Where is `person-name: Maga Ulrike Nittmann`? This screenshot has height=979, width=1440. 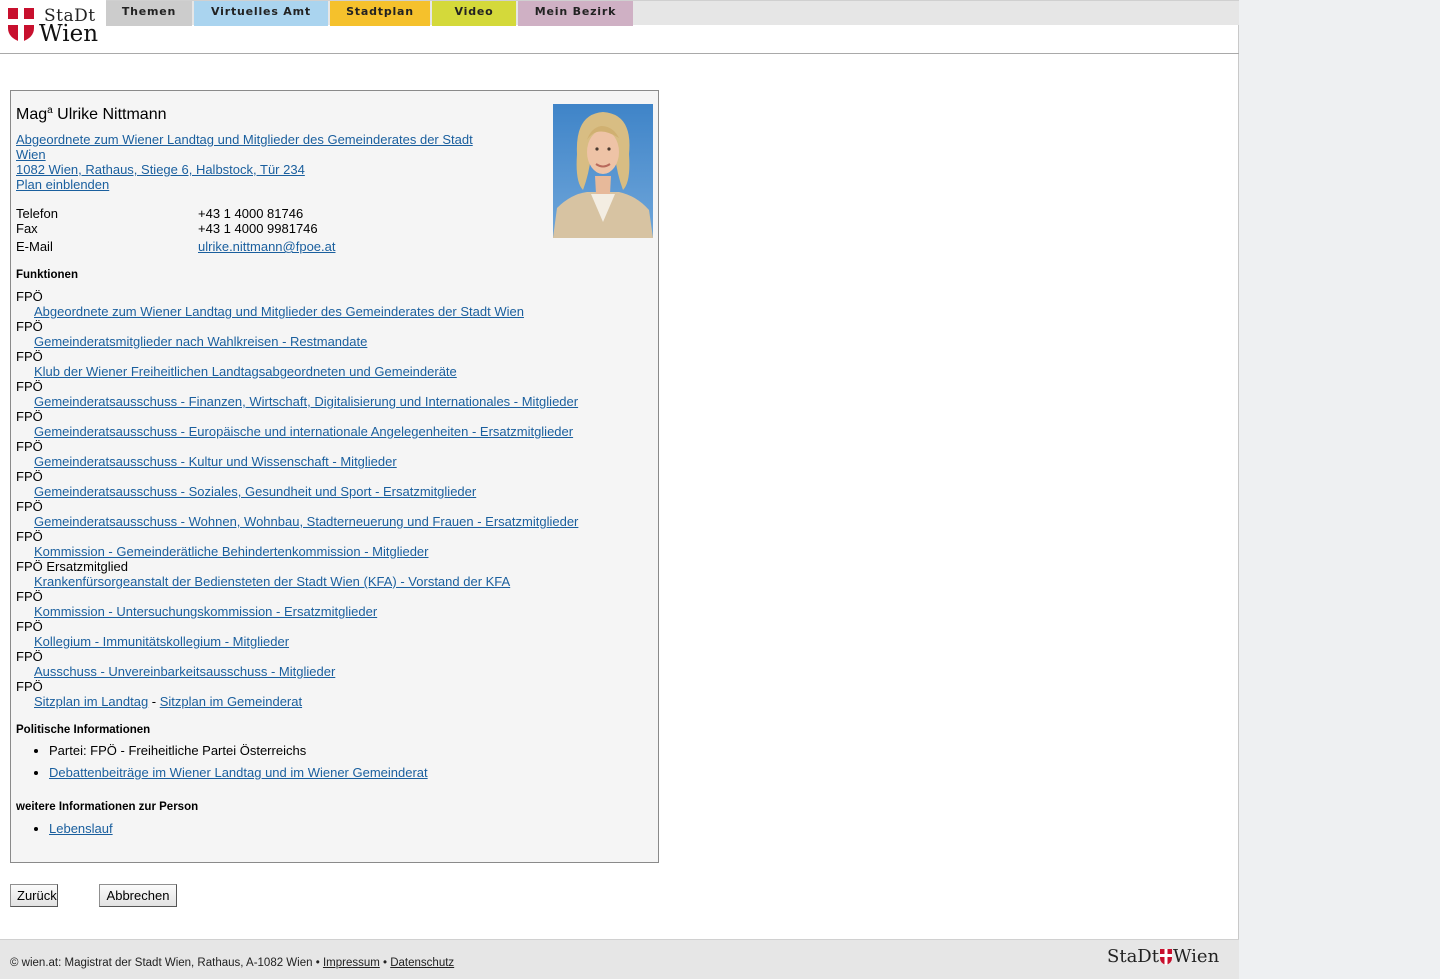
person-name: Maga Ulrike Nittmann is located at coordinates (91, 114).